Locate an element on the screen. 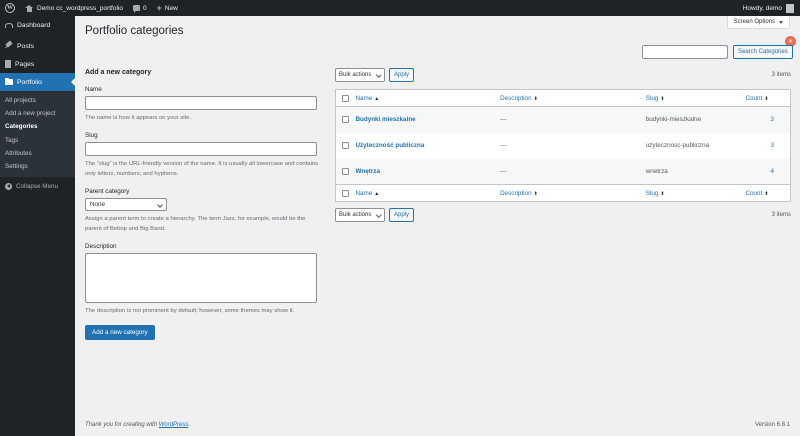 The height and width of the screenshot is (436, 800). category-slug: budynki-mieszkalne is located at coordinates (696, 120).